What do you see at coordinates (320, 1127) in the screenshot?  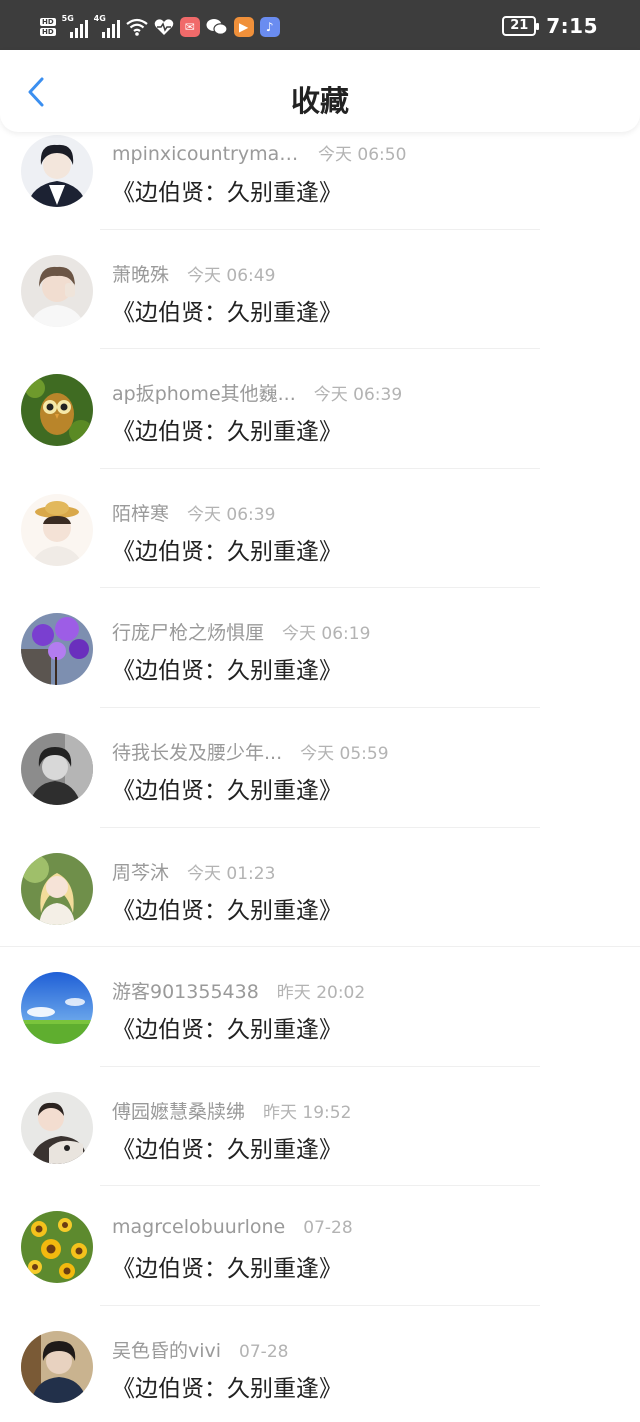 I see `list-item: 傅园嬷慧桑牍绋 昨天 19:52 《边伯贤：久别重逢》` at bounding box center [320, 1127].